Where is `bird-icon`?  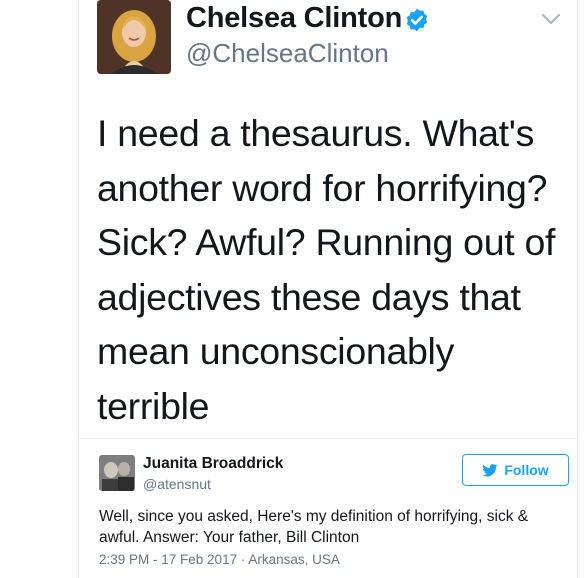 bird-icon is located at coordinates (490, 469).